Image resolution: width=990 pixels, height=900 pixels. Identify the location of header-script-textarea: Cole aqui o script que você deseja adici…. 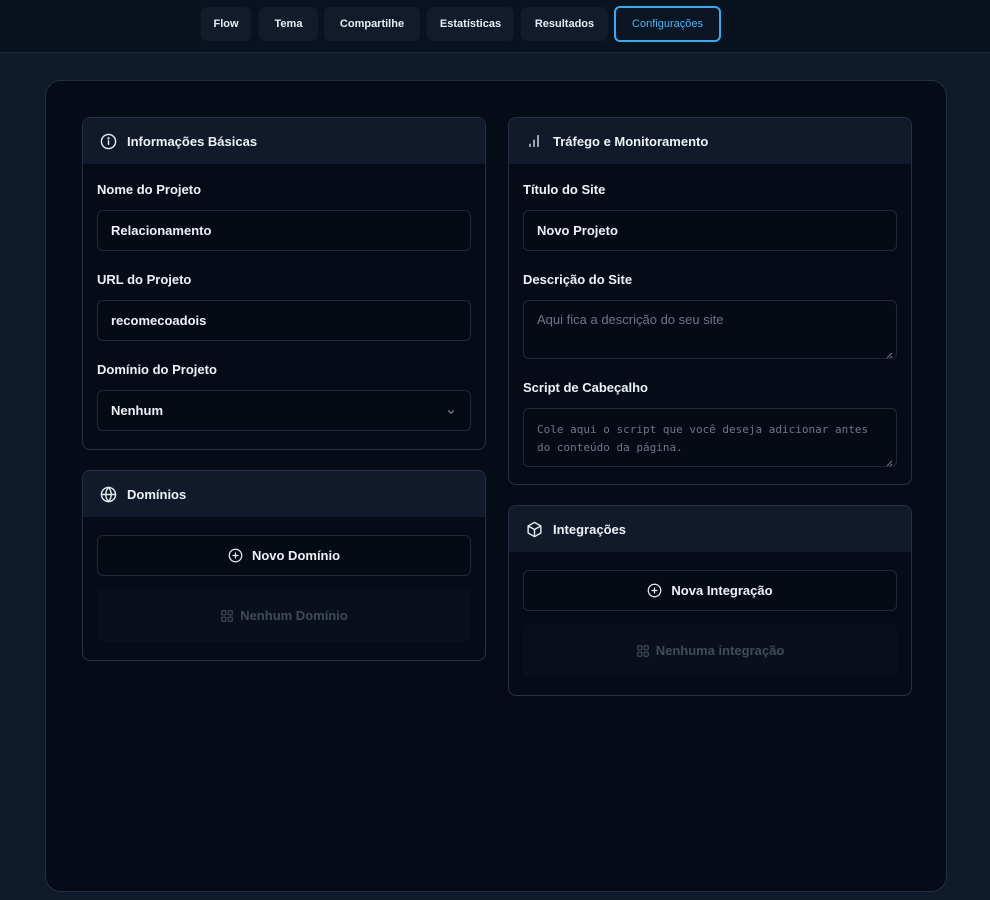
(710, 437).